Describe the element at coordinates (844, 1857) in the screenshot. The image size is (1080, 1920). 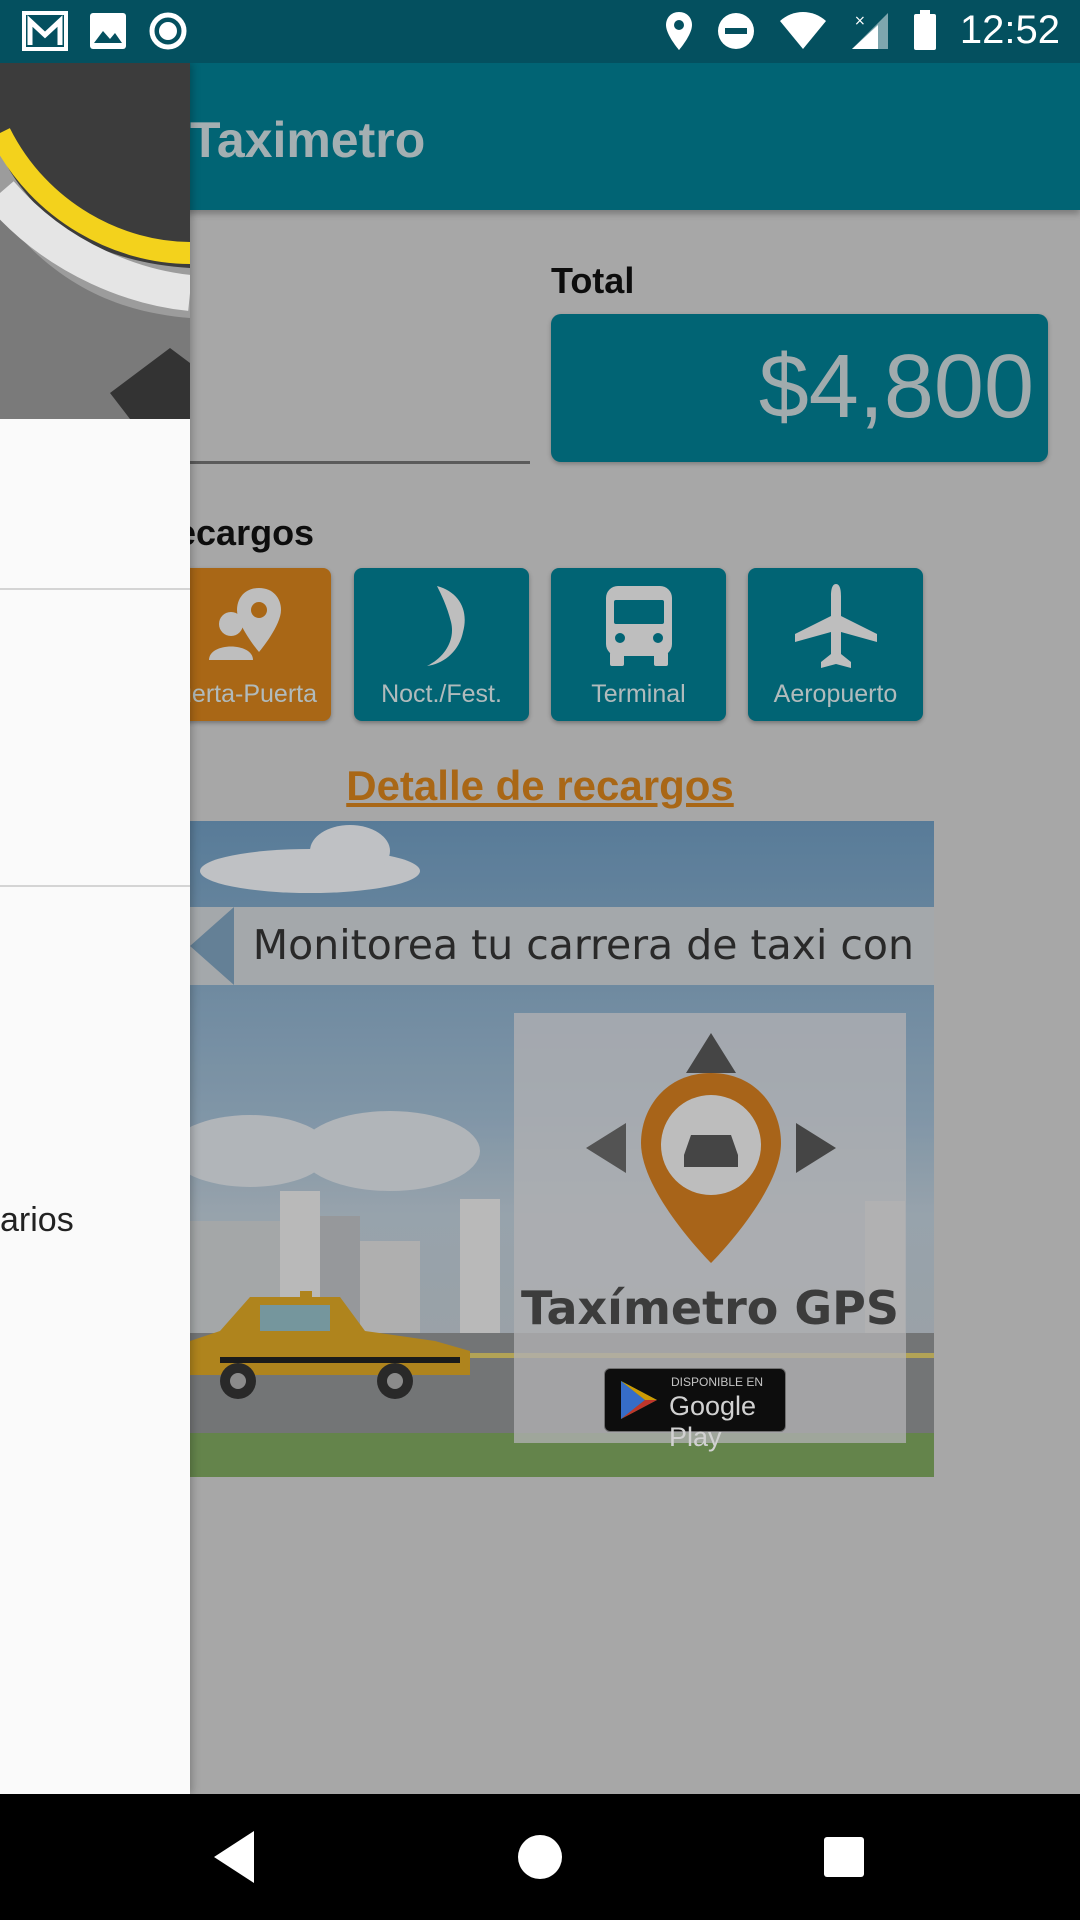
I see `recents-icon` at that location.